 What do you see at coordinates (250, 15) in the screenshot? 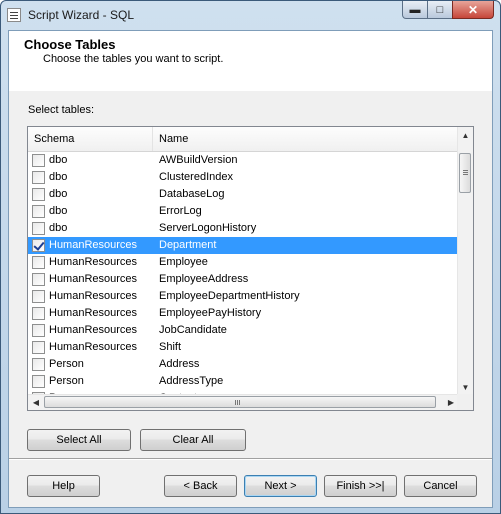
I see `title-bar: Script Wizard - SQL ▬ □ ✕` at bounding box center [250, 15].